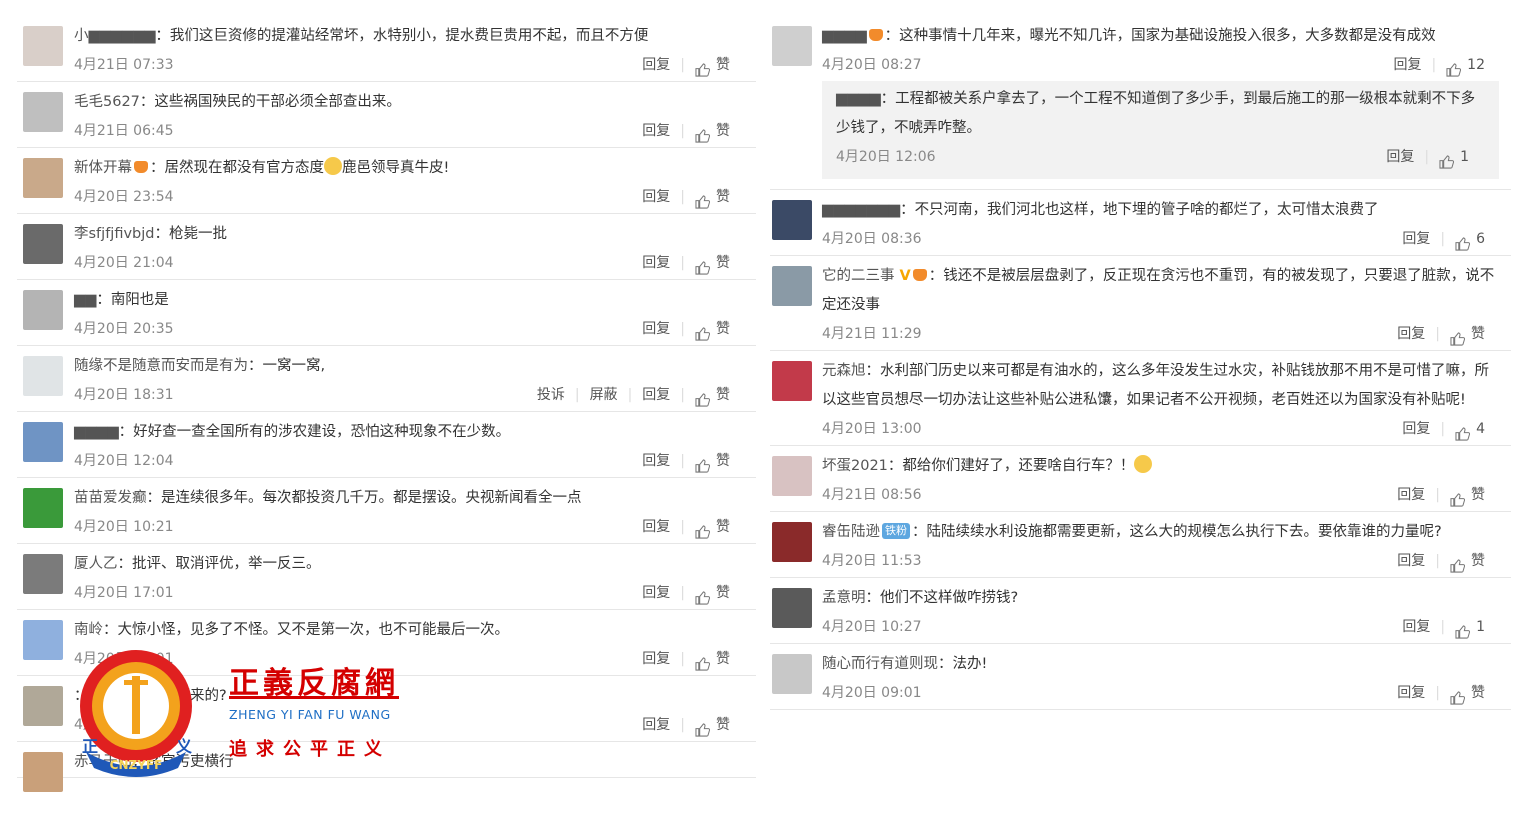  What do you see at coordinates (85, 300) in the screenshot?
I see `comment-username: ▆▆` at bounding box center [85, 300].